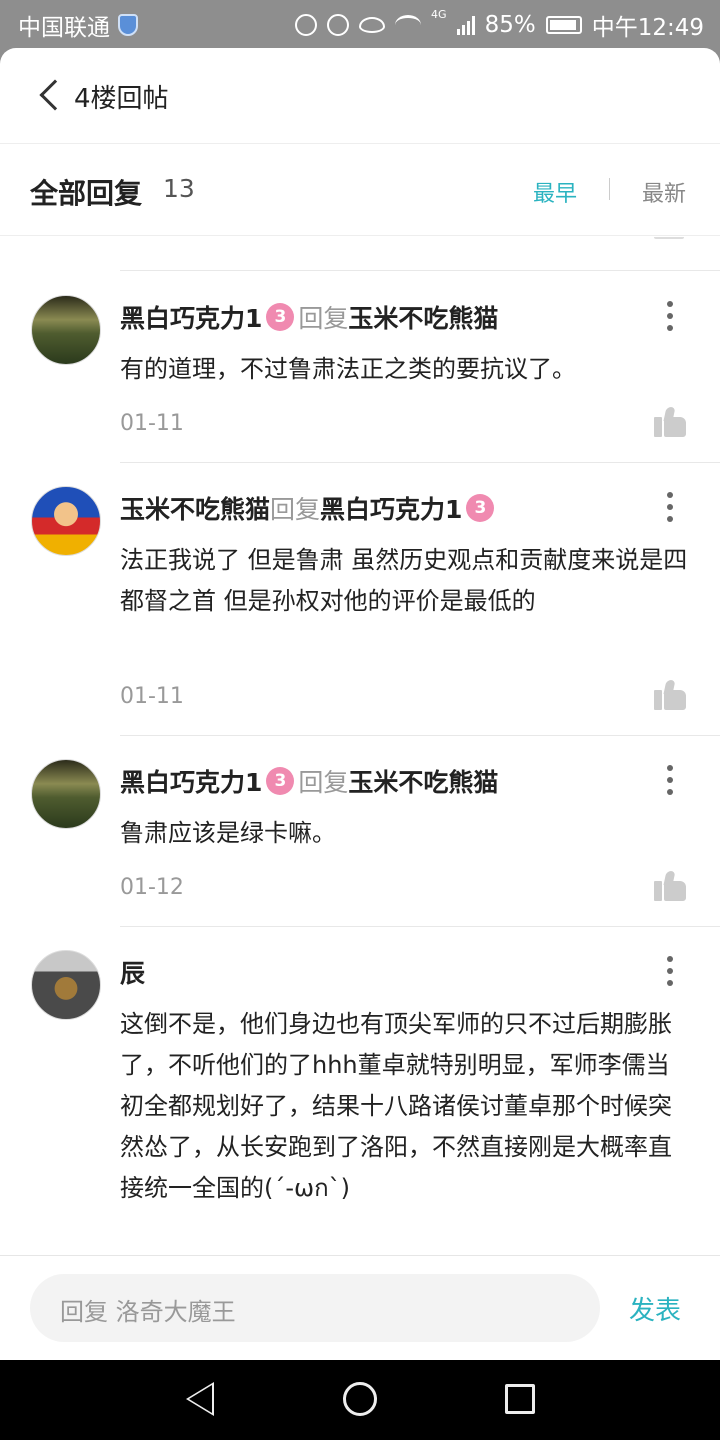 The height and width of the screenshot is (1440, 720). What do you see at coordinates (348, 369) in the screenshot?
I see `reply-text: 有的道理，不过鲁肃法正之类的要抗议了。` at bounding box center [348, 369].